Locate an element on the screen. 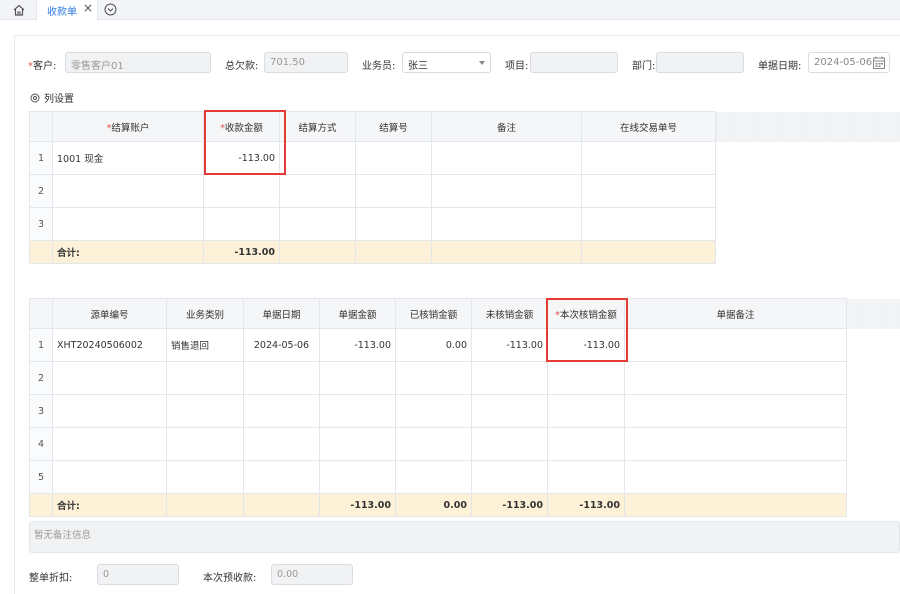 The width and height of the screenshot is (900, 594). customer-field: 零售客户01 is located at coordinates (138, 62).